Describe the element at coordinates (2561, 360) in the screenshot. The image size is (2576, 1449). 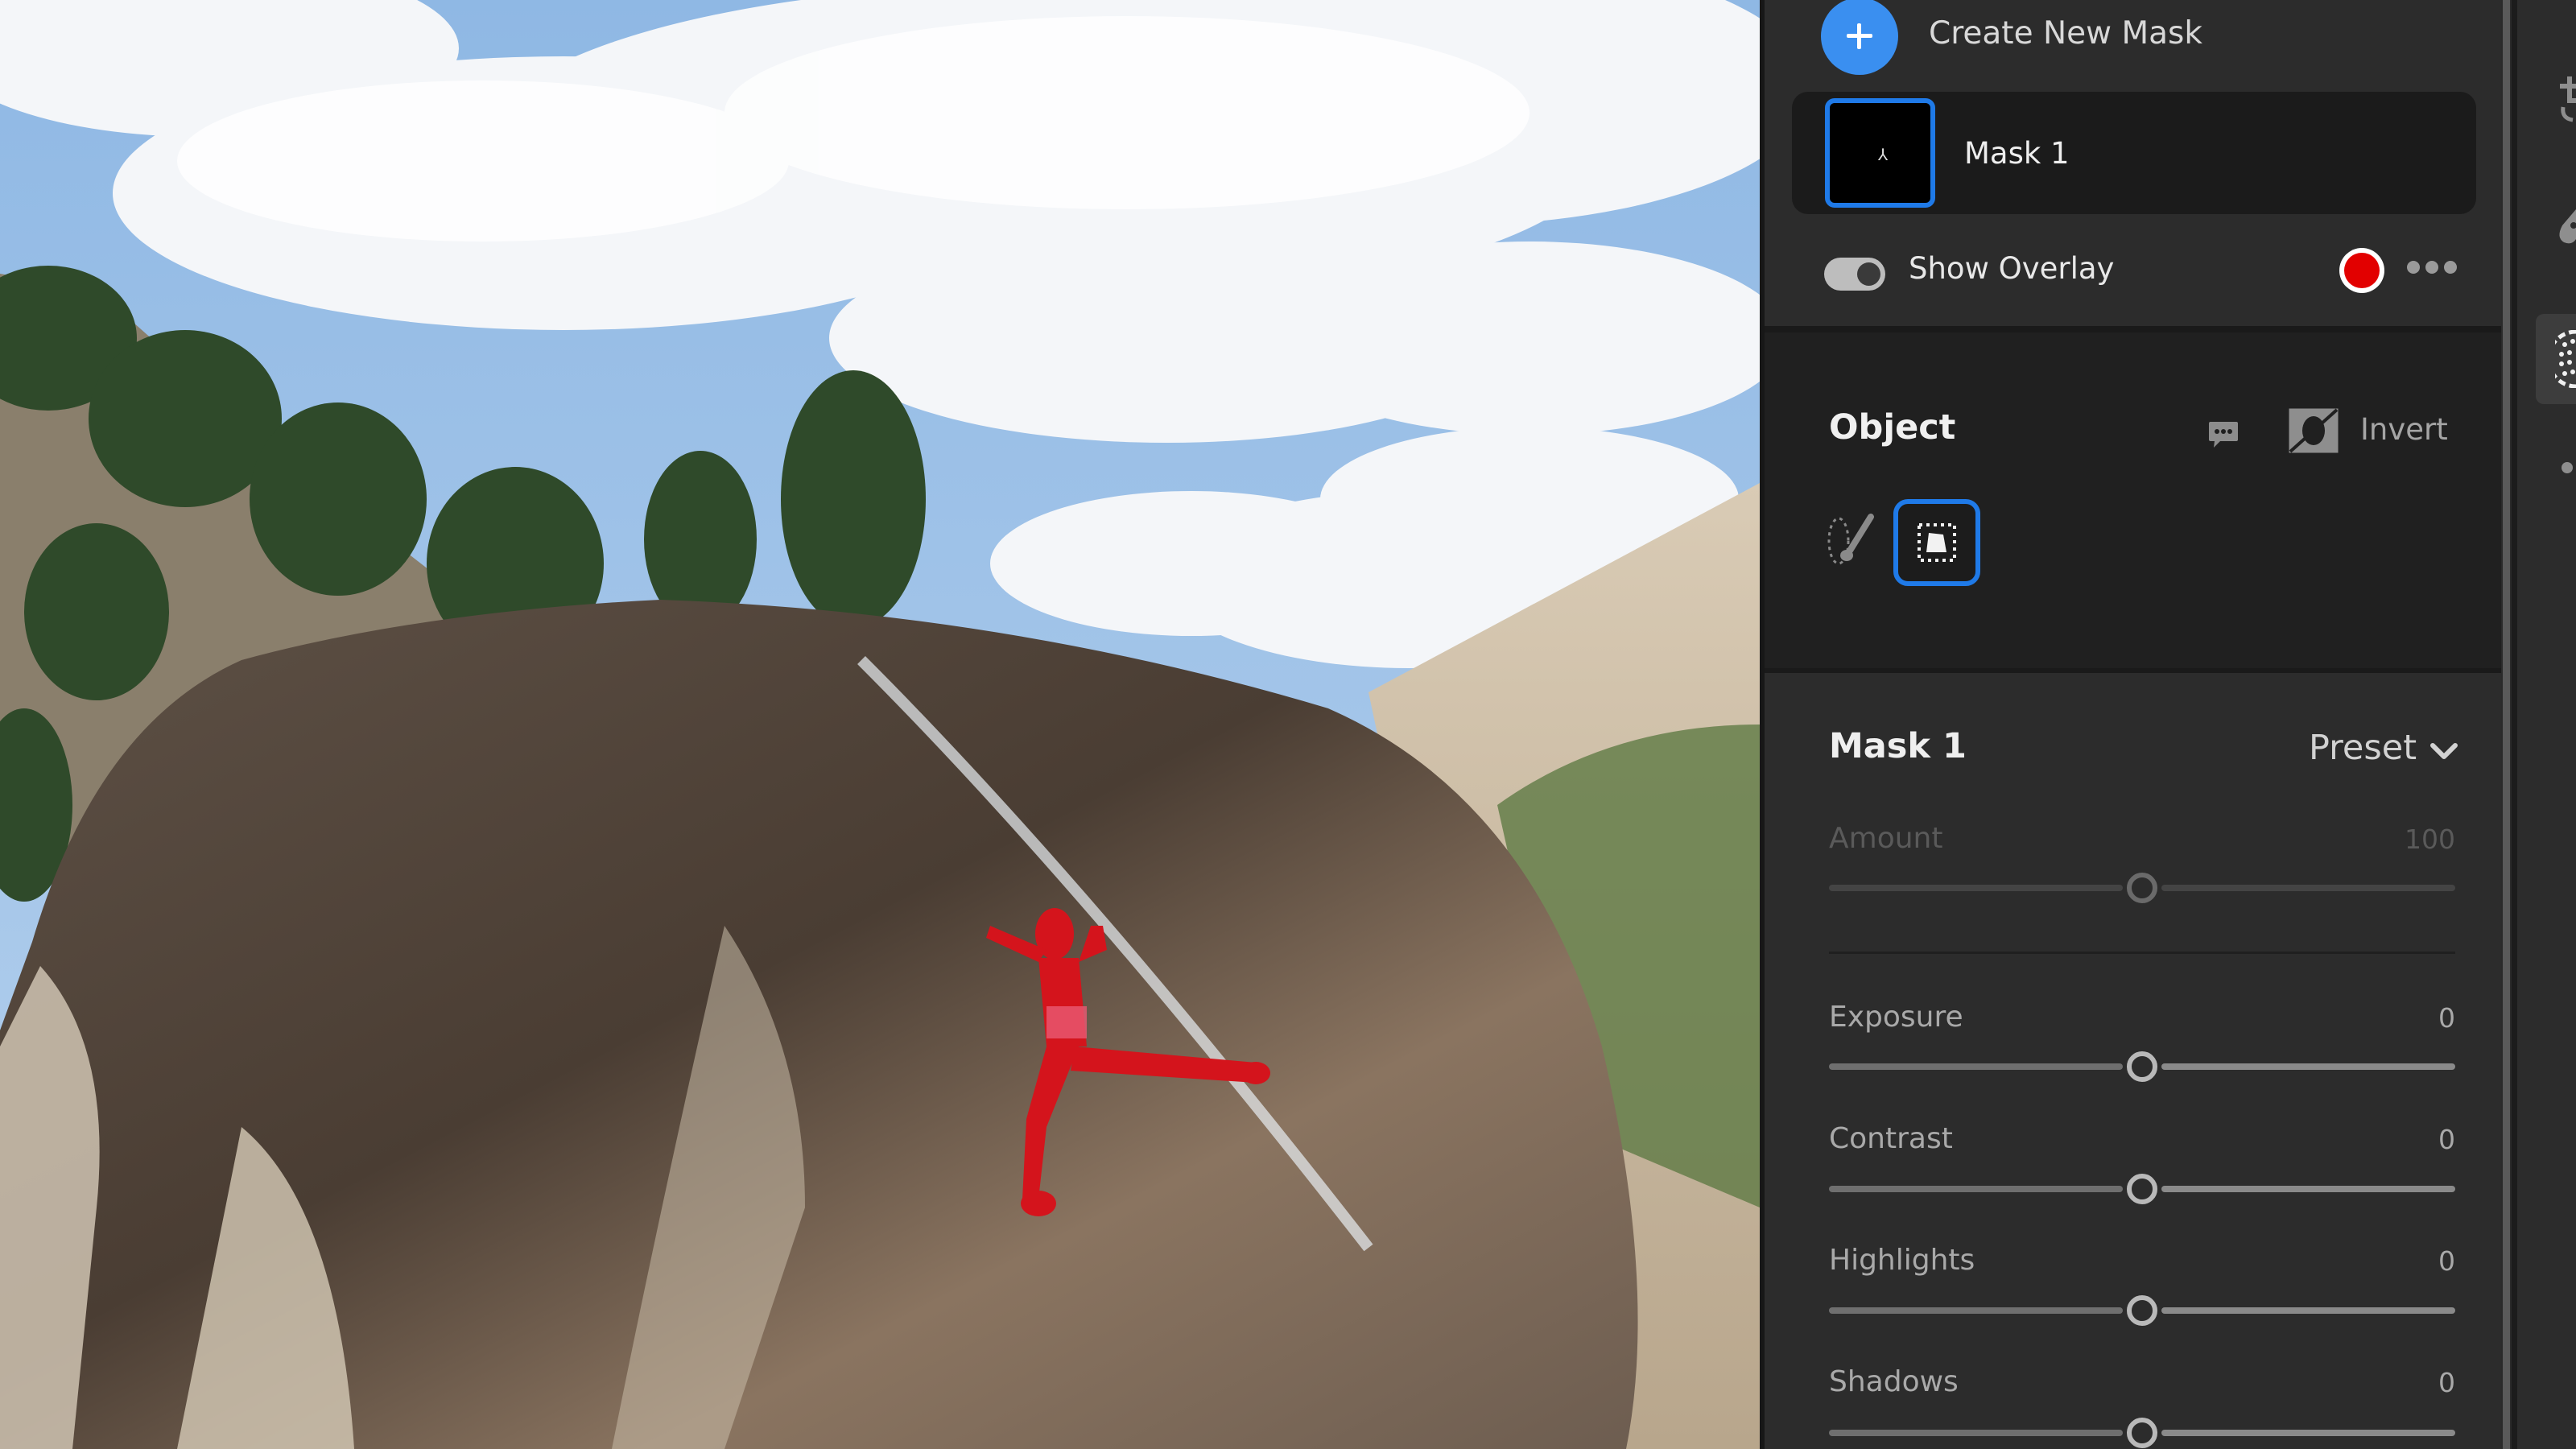
I see `masking-icon` at that location.